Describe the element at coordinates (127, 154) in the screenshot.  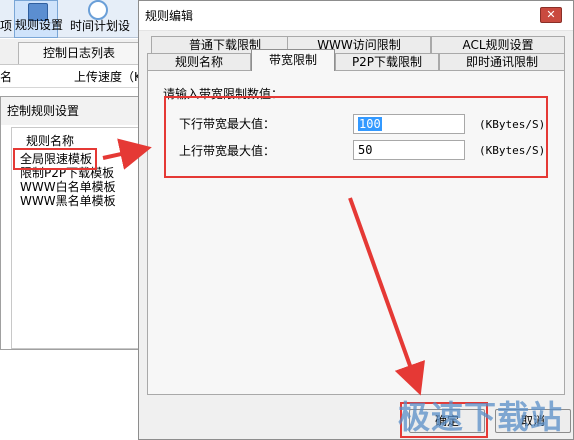
I see `arrow-to-bandwidth-fields` at that location.